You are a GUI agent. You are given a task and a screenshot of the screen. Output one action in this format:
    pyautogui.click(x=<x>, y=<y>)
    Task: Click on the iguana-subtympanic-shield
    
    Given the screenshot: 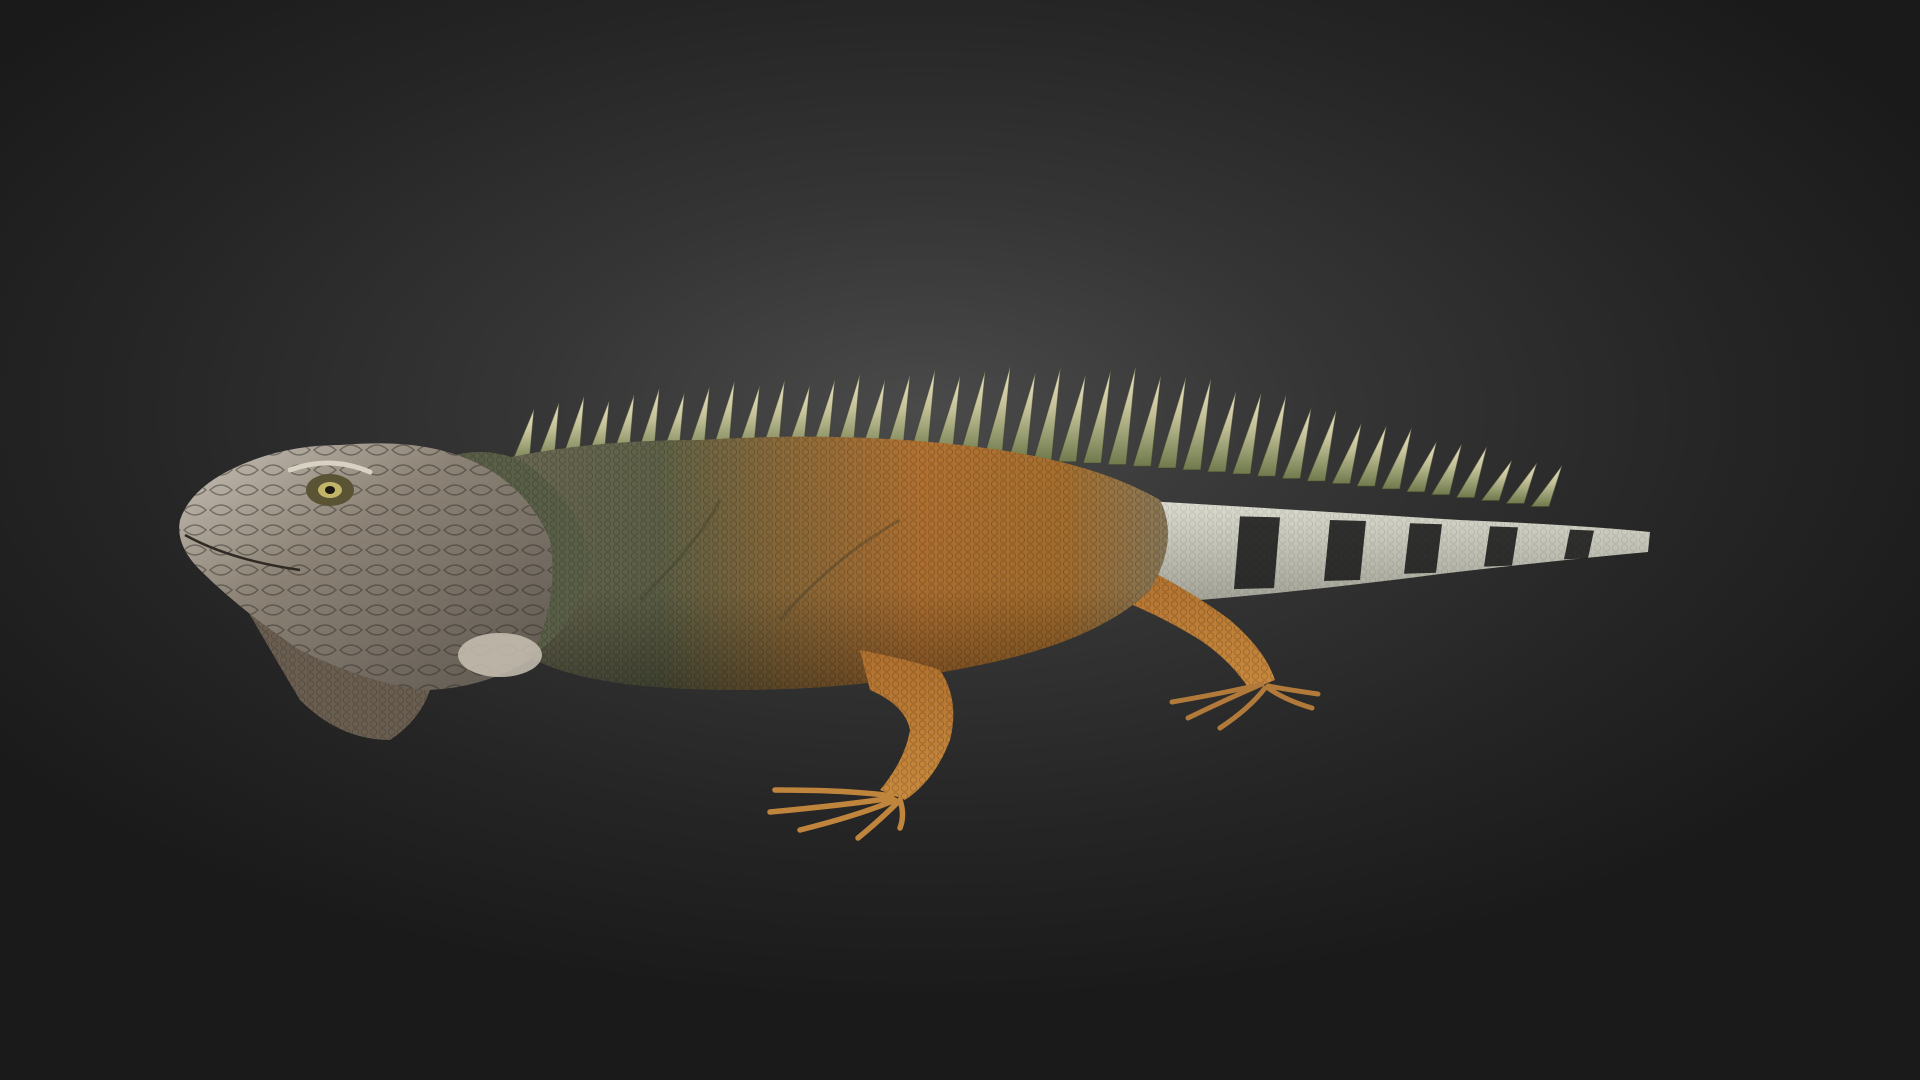 What is the action you would take?
    pyautogui.click(x=500, y=655)
    